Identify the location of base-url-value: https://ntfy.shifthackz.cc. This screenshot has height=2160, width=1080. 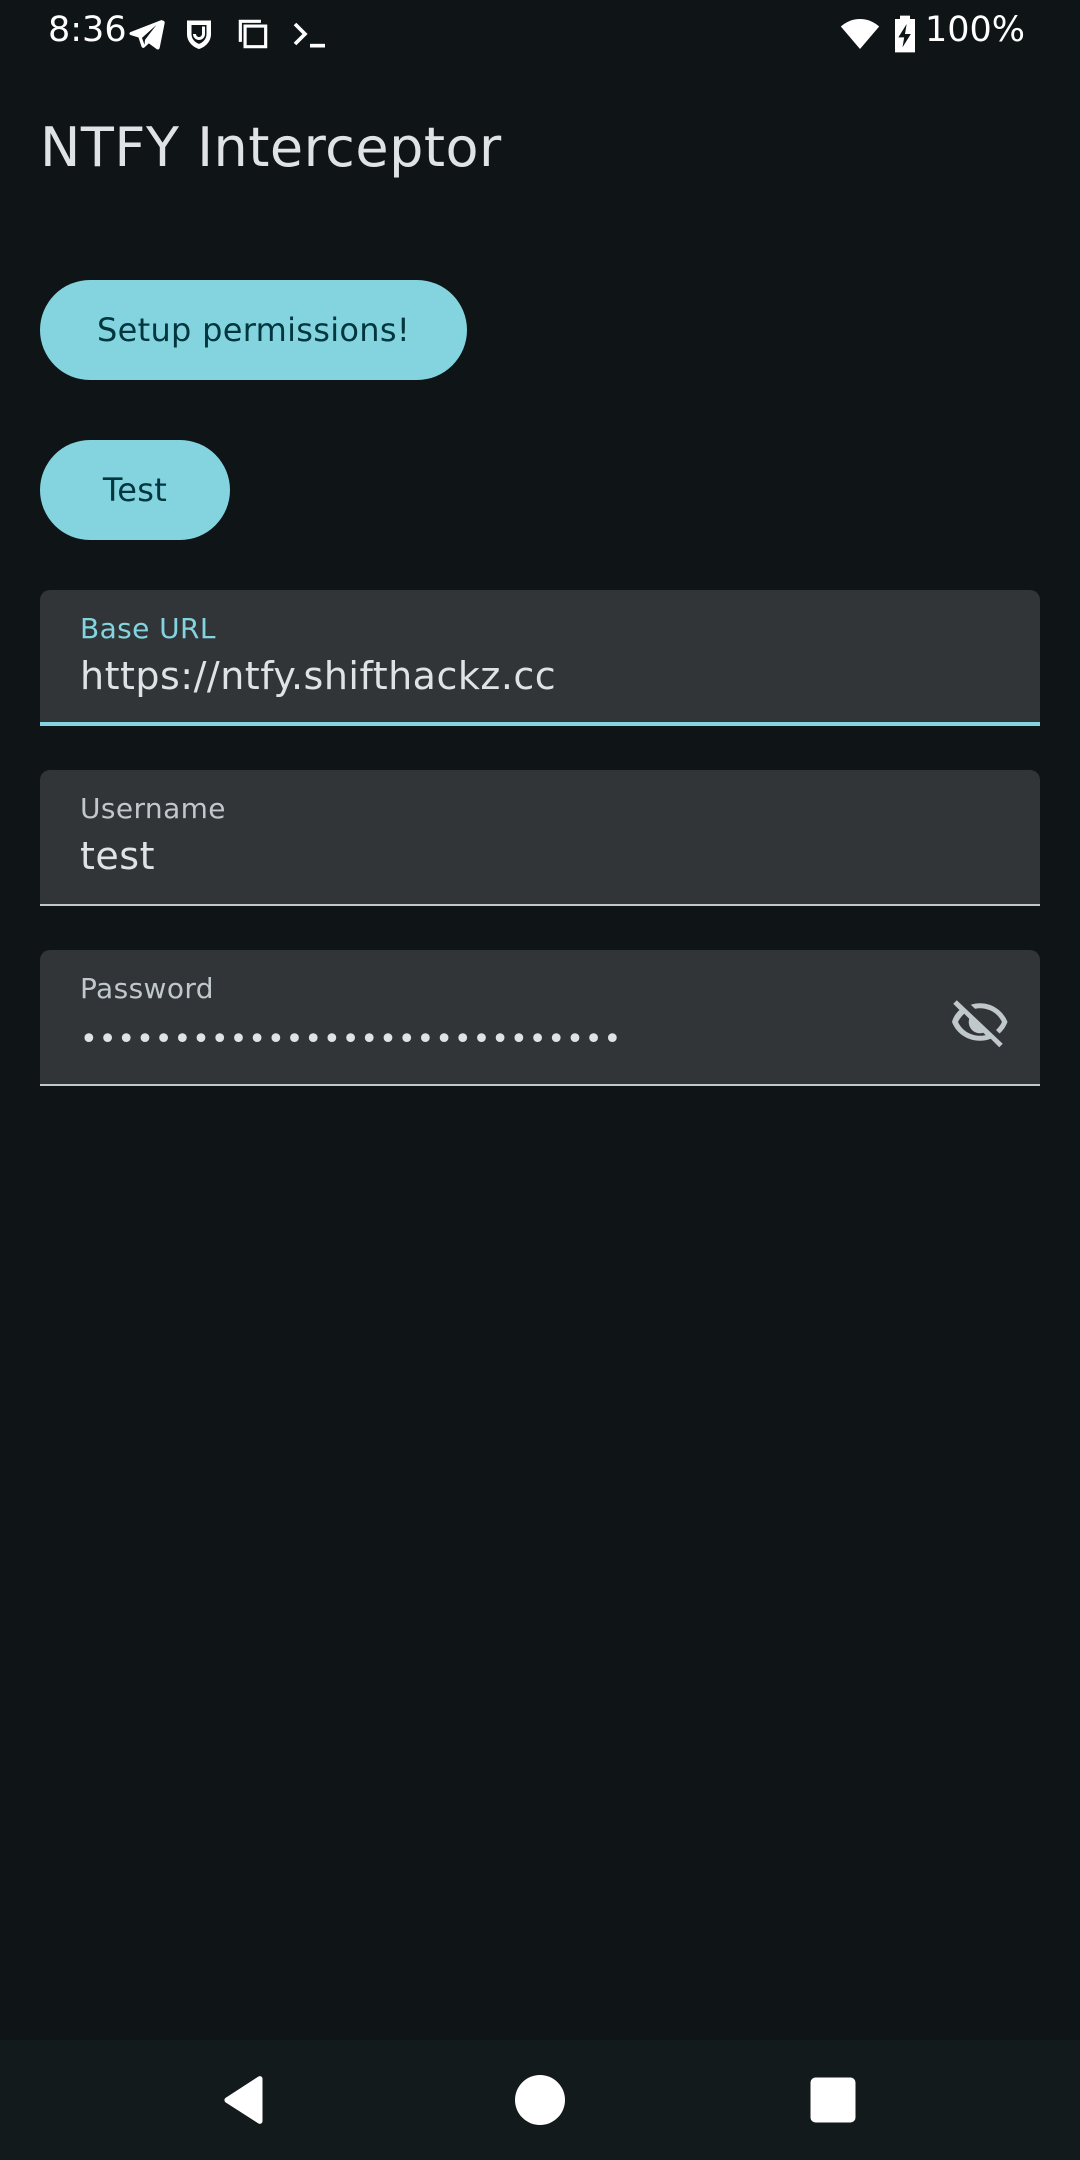
(318, 676).